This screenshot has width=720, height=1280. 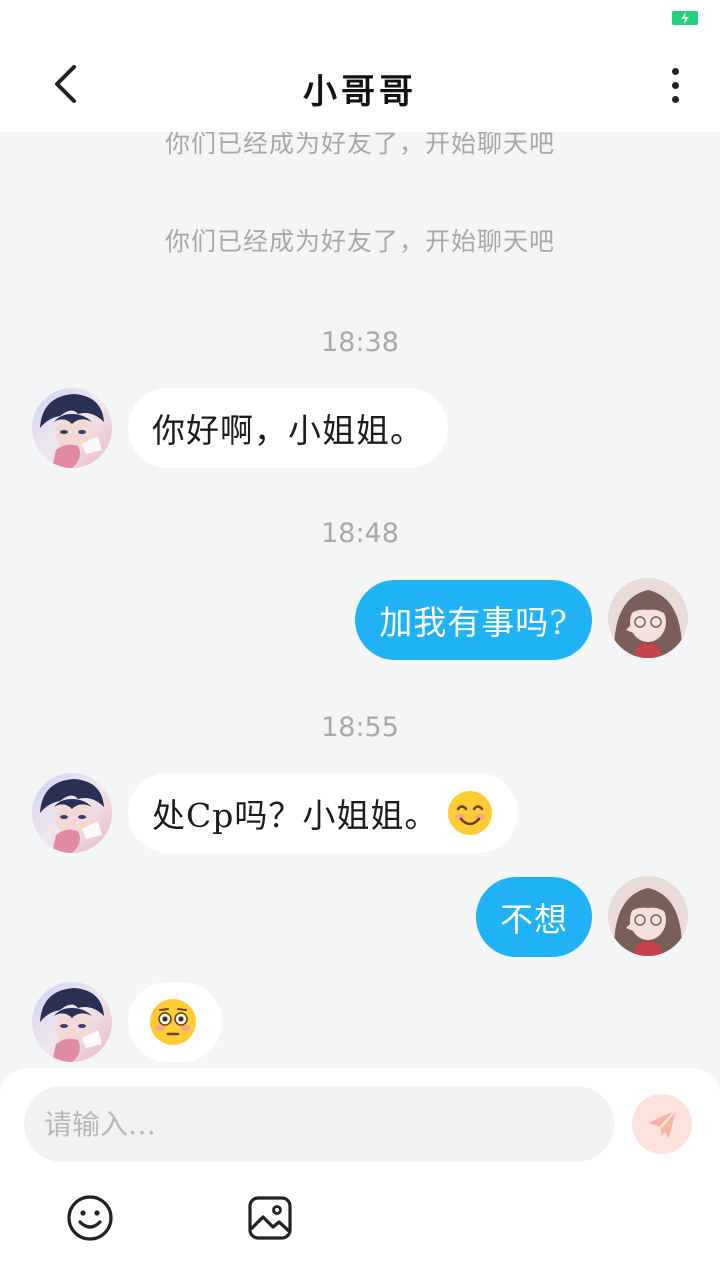 What do you see at coordinates (675, 85) in the screenshot?
I see `more-options-button` at bounding box center [675, 85].